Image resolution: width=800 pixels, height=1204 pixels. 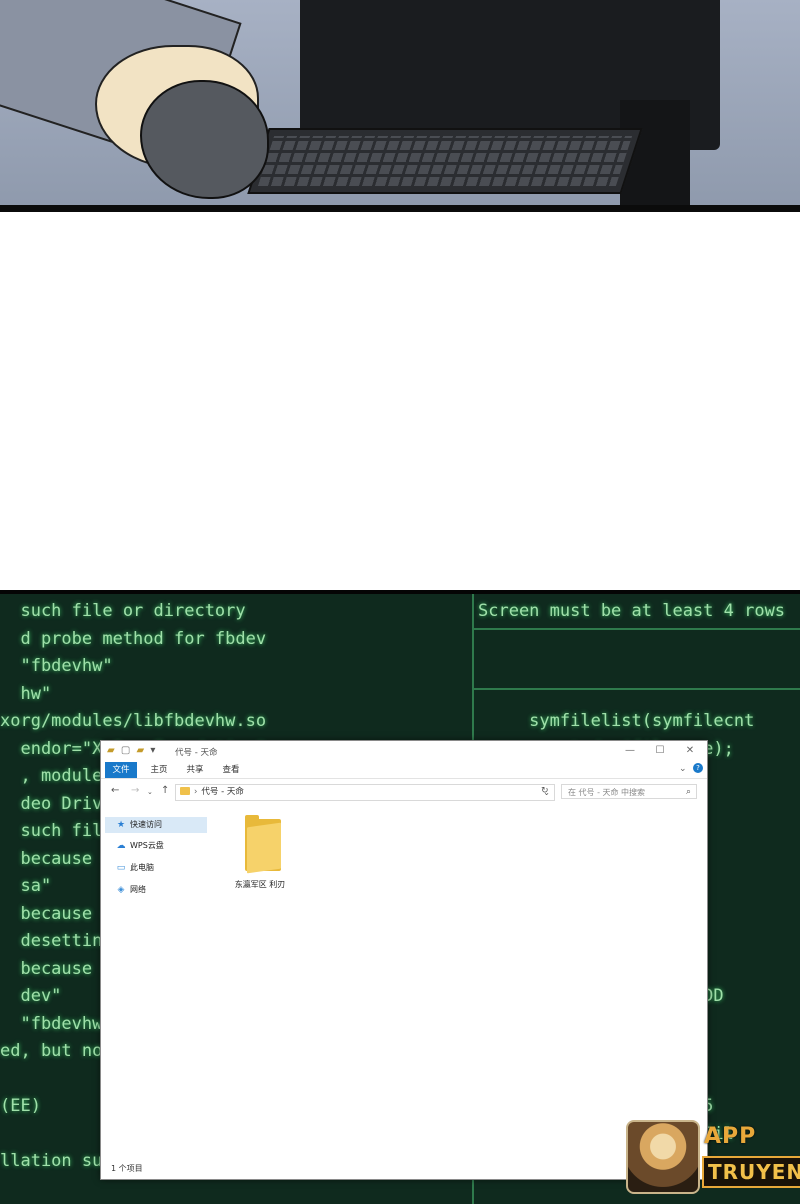 I want to click on folder-icon: ▰, so click(x=111, y=750).